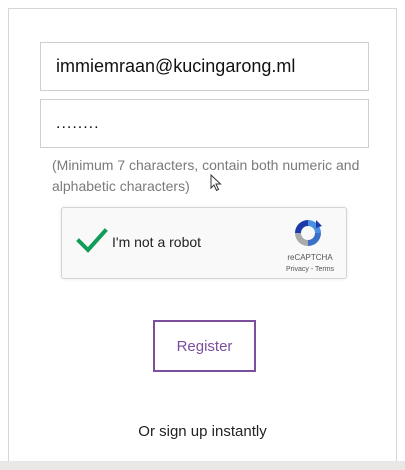 The width and height of the screenshot is (405, 470). I want to click on register-button: Register, so click(204, 346).